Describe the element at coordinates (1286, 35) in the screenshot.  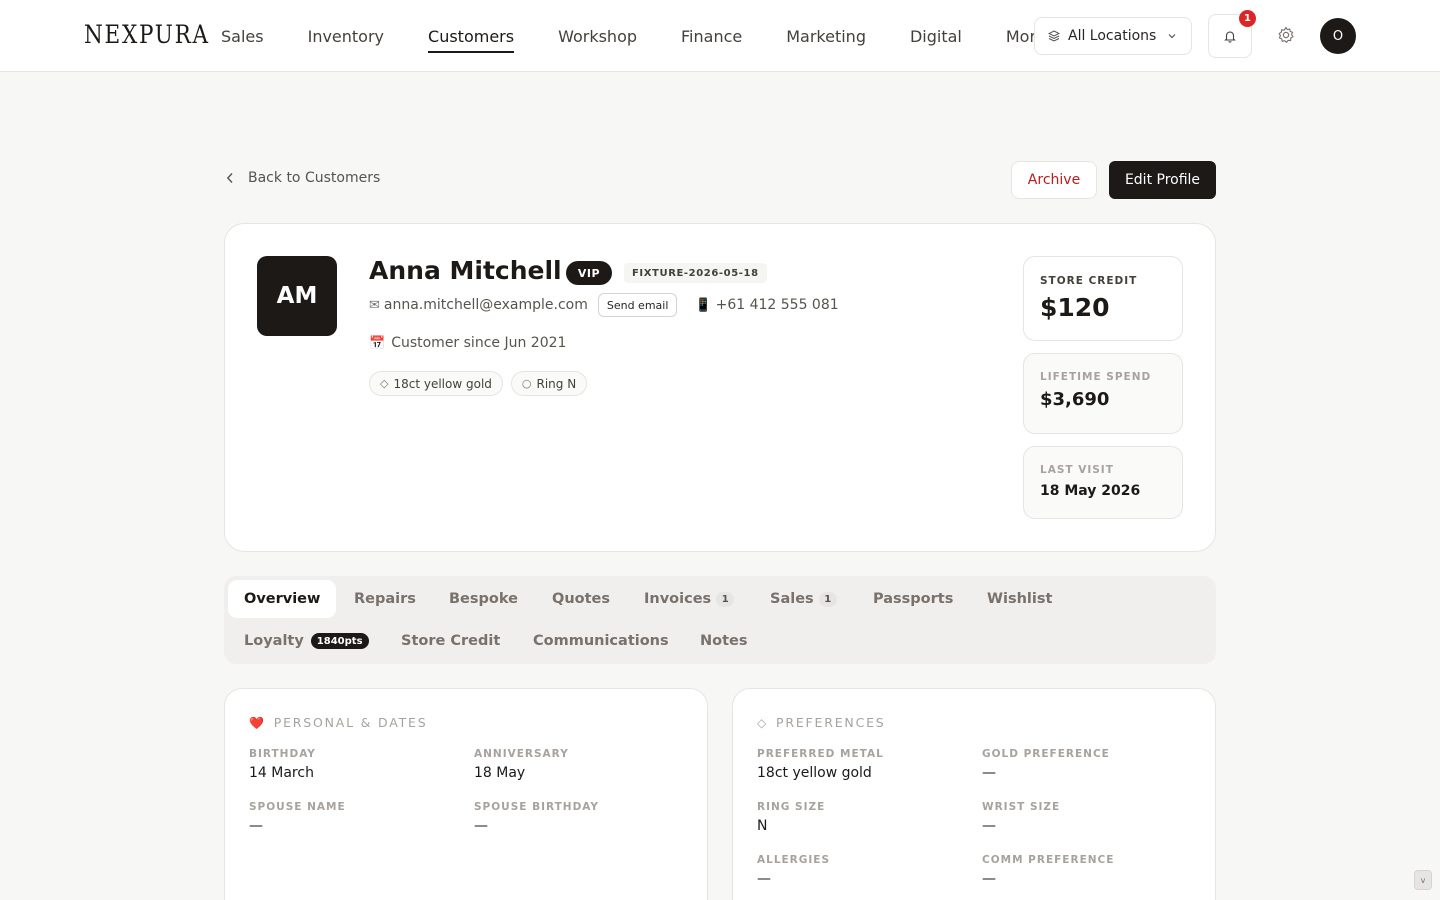
I see `gear-icon` at that location.